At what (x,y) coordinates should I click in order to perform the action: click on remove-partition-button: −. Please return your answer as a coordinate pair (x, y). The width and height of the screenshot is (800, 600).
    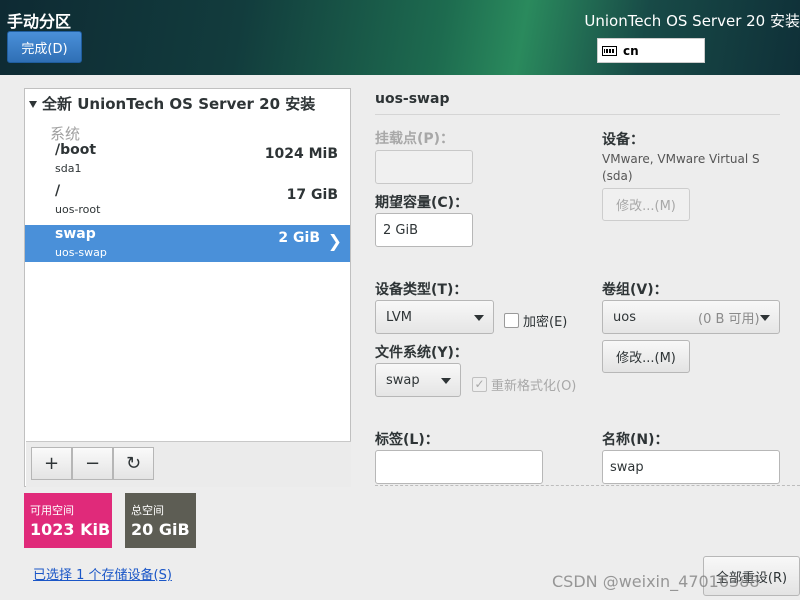
    Looking at the image, I should click on (92, 463).